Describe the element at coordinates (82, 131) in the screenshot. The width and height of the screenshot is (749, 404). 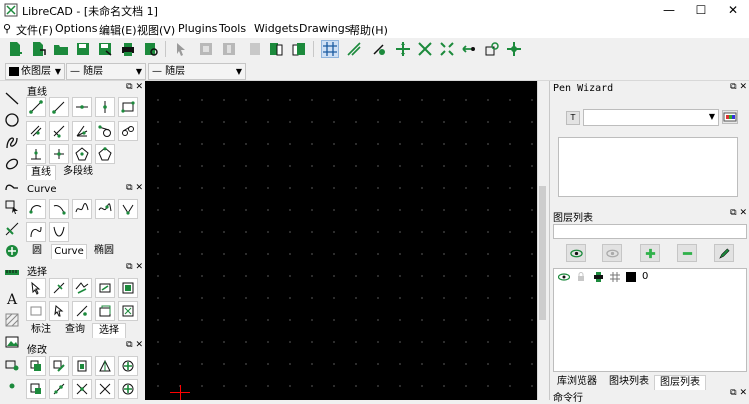
I see `line-bisector-icon` at that location.